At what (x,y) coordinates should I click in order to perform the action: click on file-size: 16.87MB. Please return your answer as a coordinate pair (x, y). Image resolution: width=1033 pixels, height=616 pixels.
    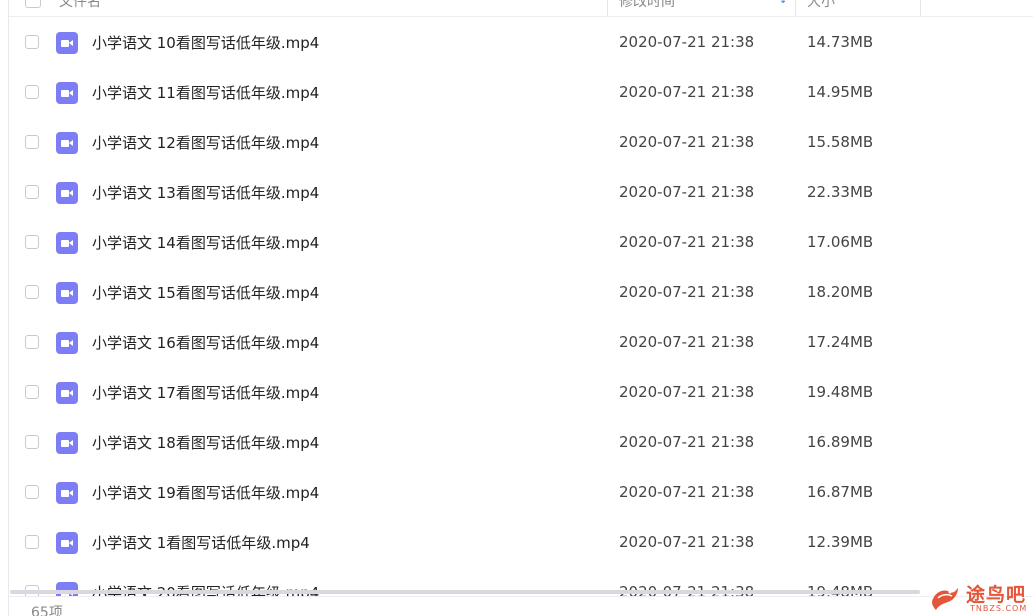
    Looking at the image, I should click on (840, 492).